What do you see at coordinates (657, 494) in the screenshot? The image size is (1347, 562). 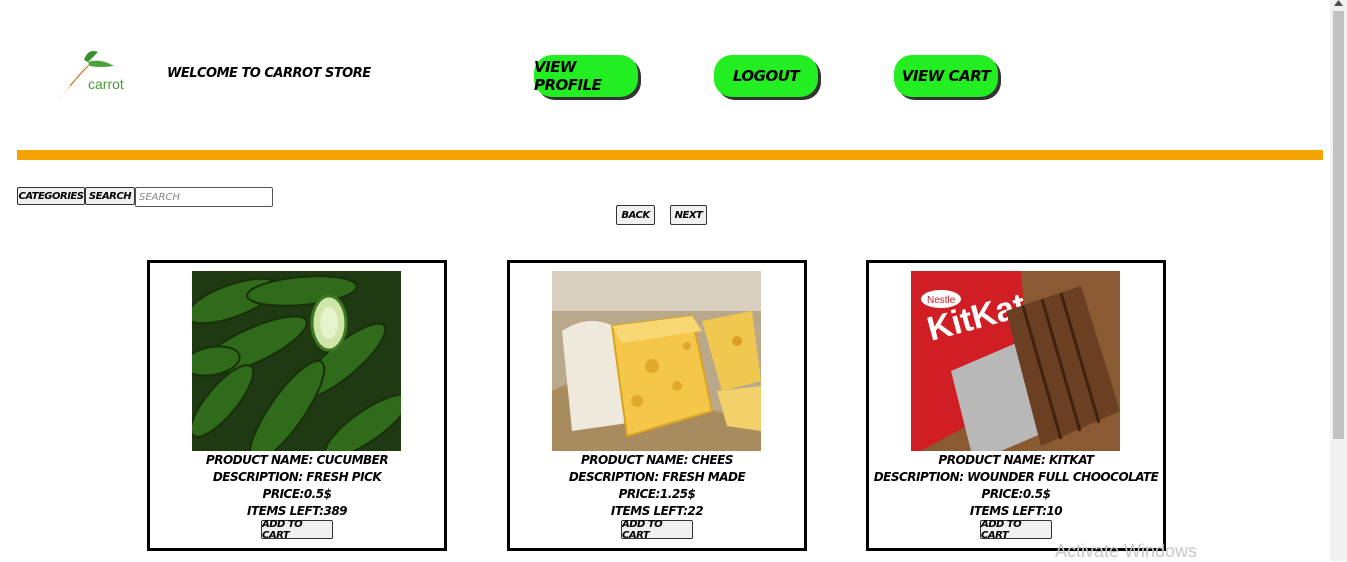 I see `product-price: PRICE:1.25$` at bounding box center [657, 494].